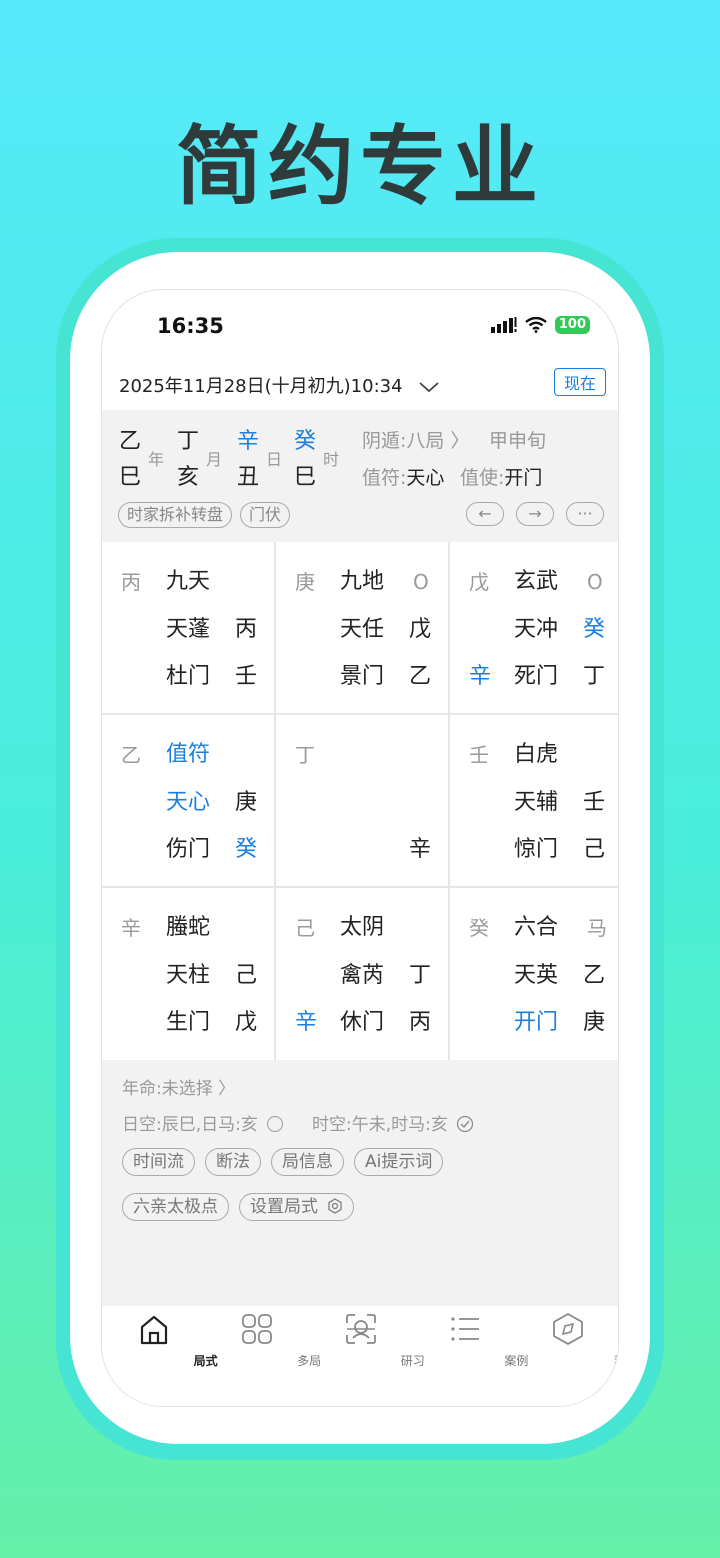 This screenshot has height=1558, width=720. I want to click on tag-chaibu: 时家拆补转盘, so click(175, 515).